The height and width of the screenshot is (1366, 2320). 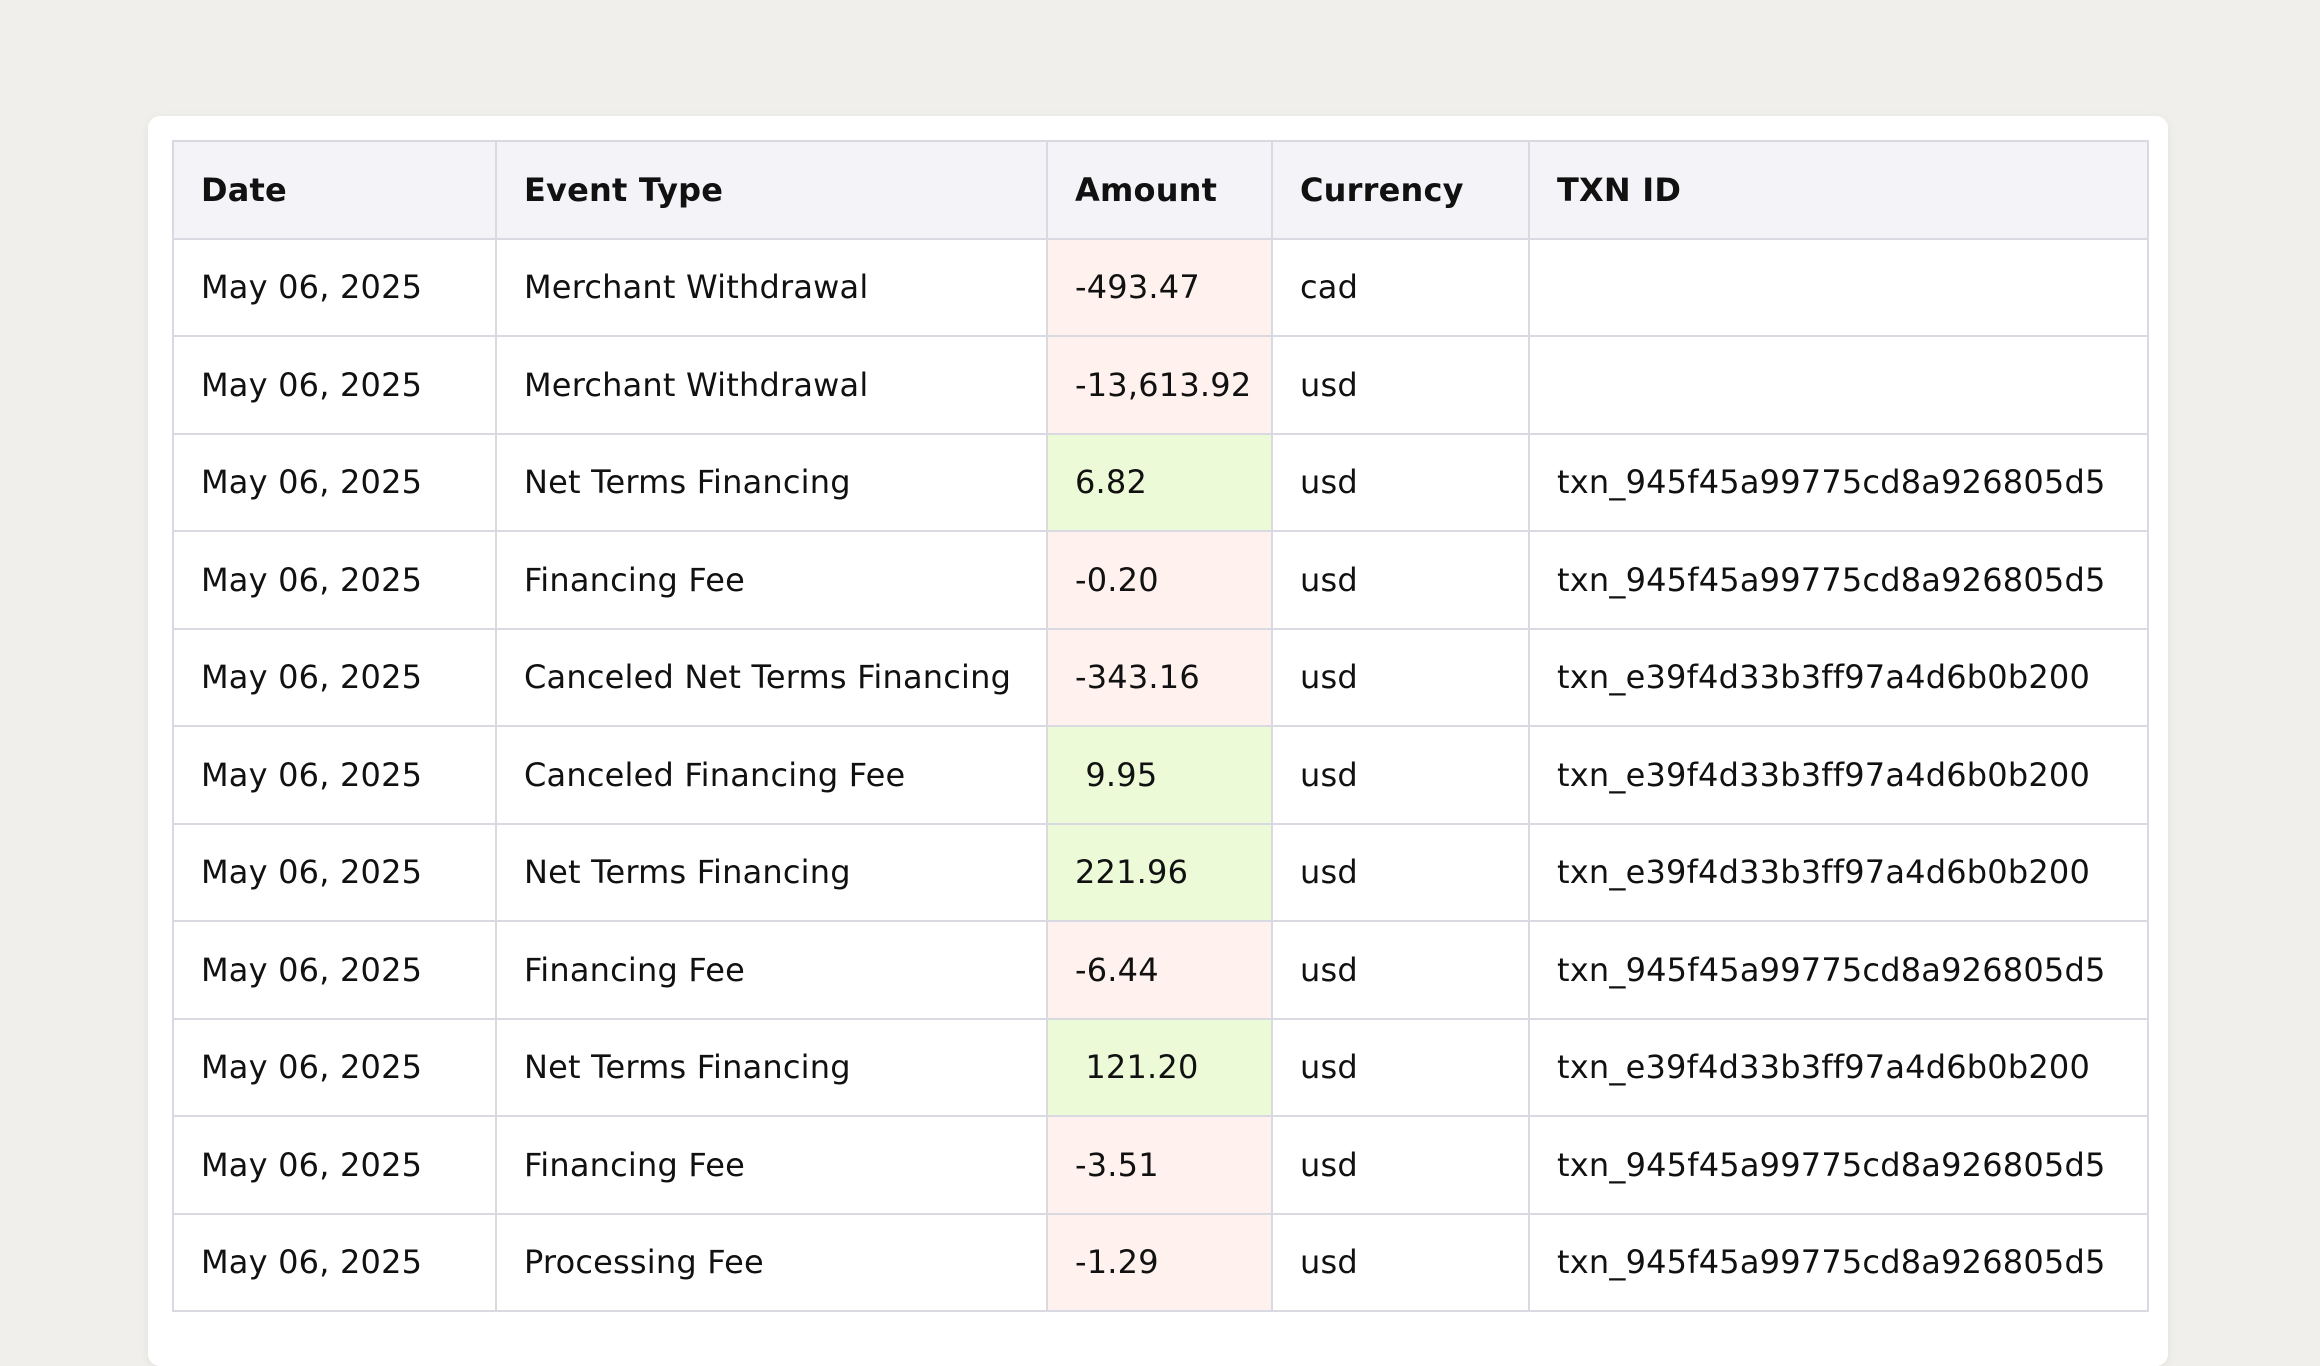 What do you see at coordinates (771, 677) in the screenshot?
I see `cell-event-type: Canceled Net Terms Financing` at bounding box center [771, 677].